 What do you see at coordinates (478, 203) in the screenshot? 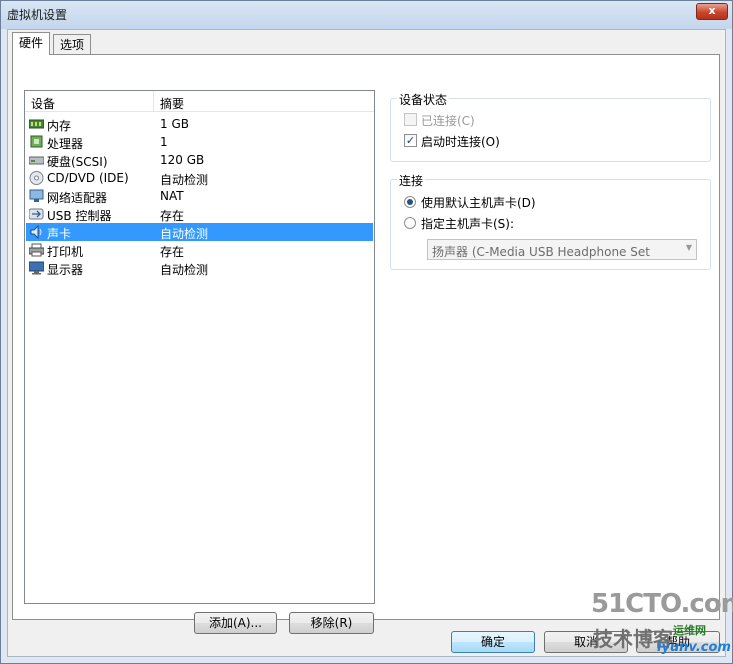
I see `use-default-sound-card-label: 使用默认主机声卡(D)` at bounding box center [478, 203].